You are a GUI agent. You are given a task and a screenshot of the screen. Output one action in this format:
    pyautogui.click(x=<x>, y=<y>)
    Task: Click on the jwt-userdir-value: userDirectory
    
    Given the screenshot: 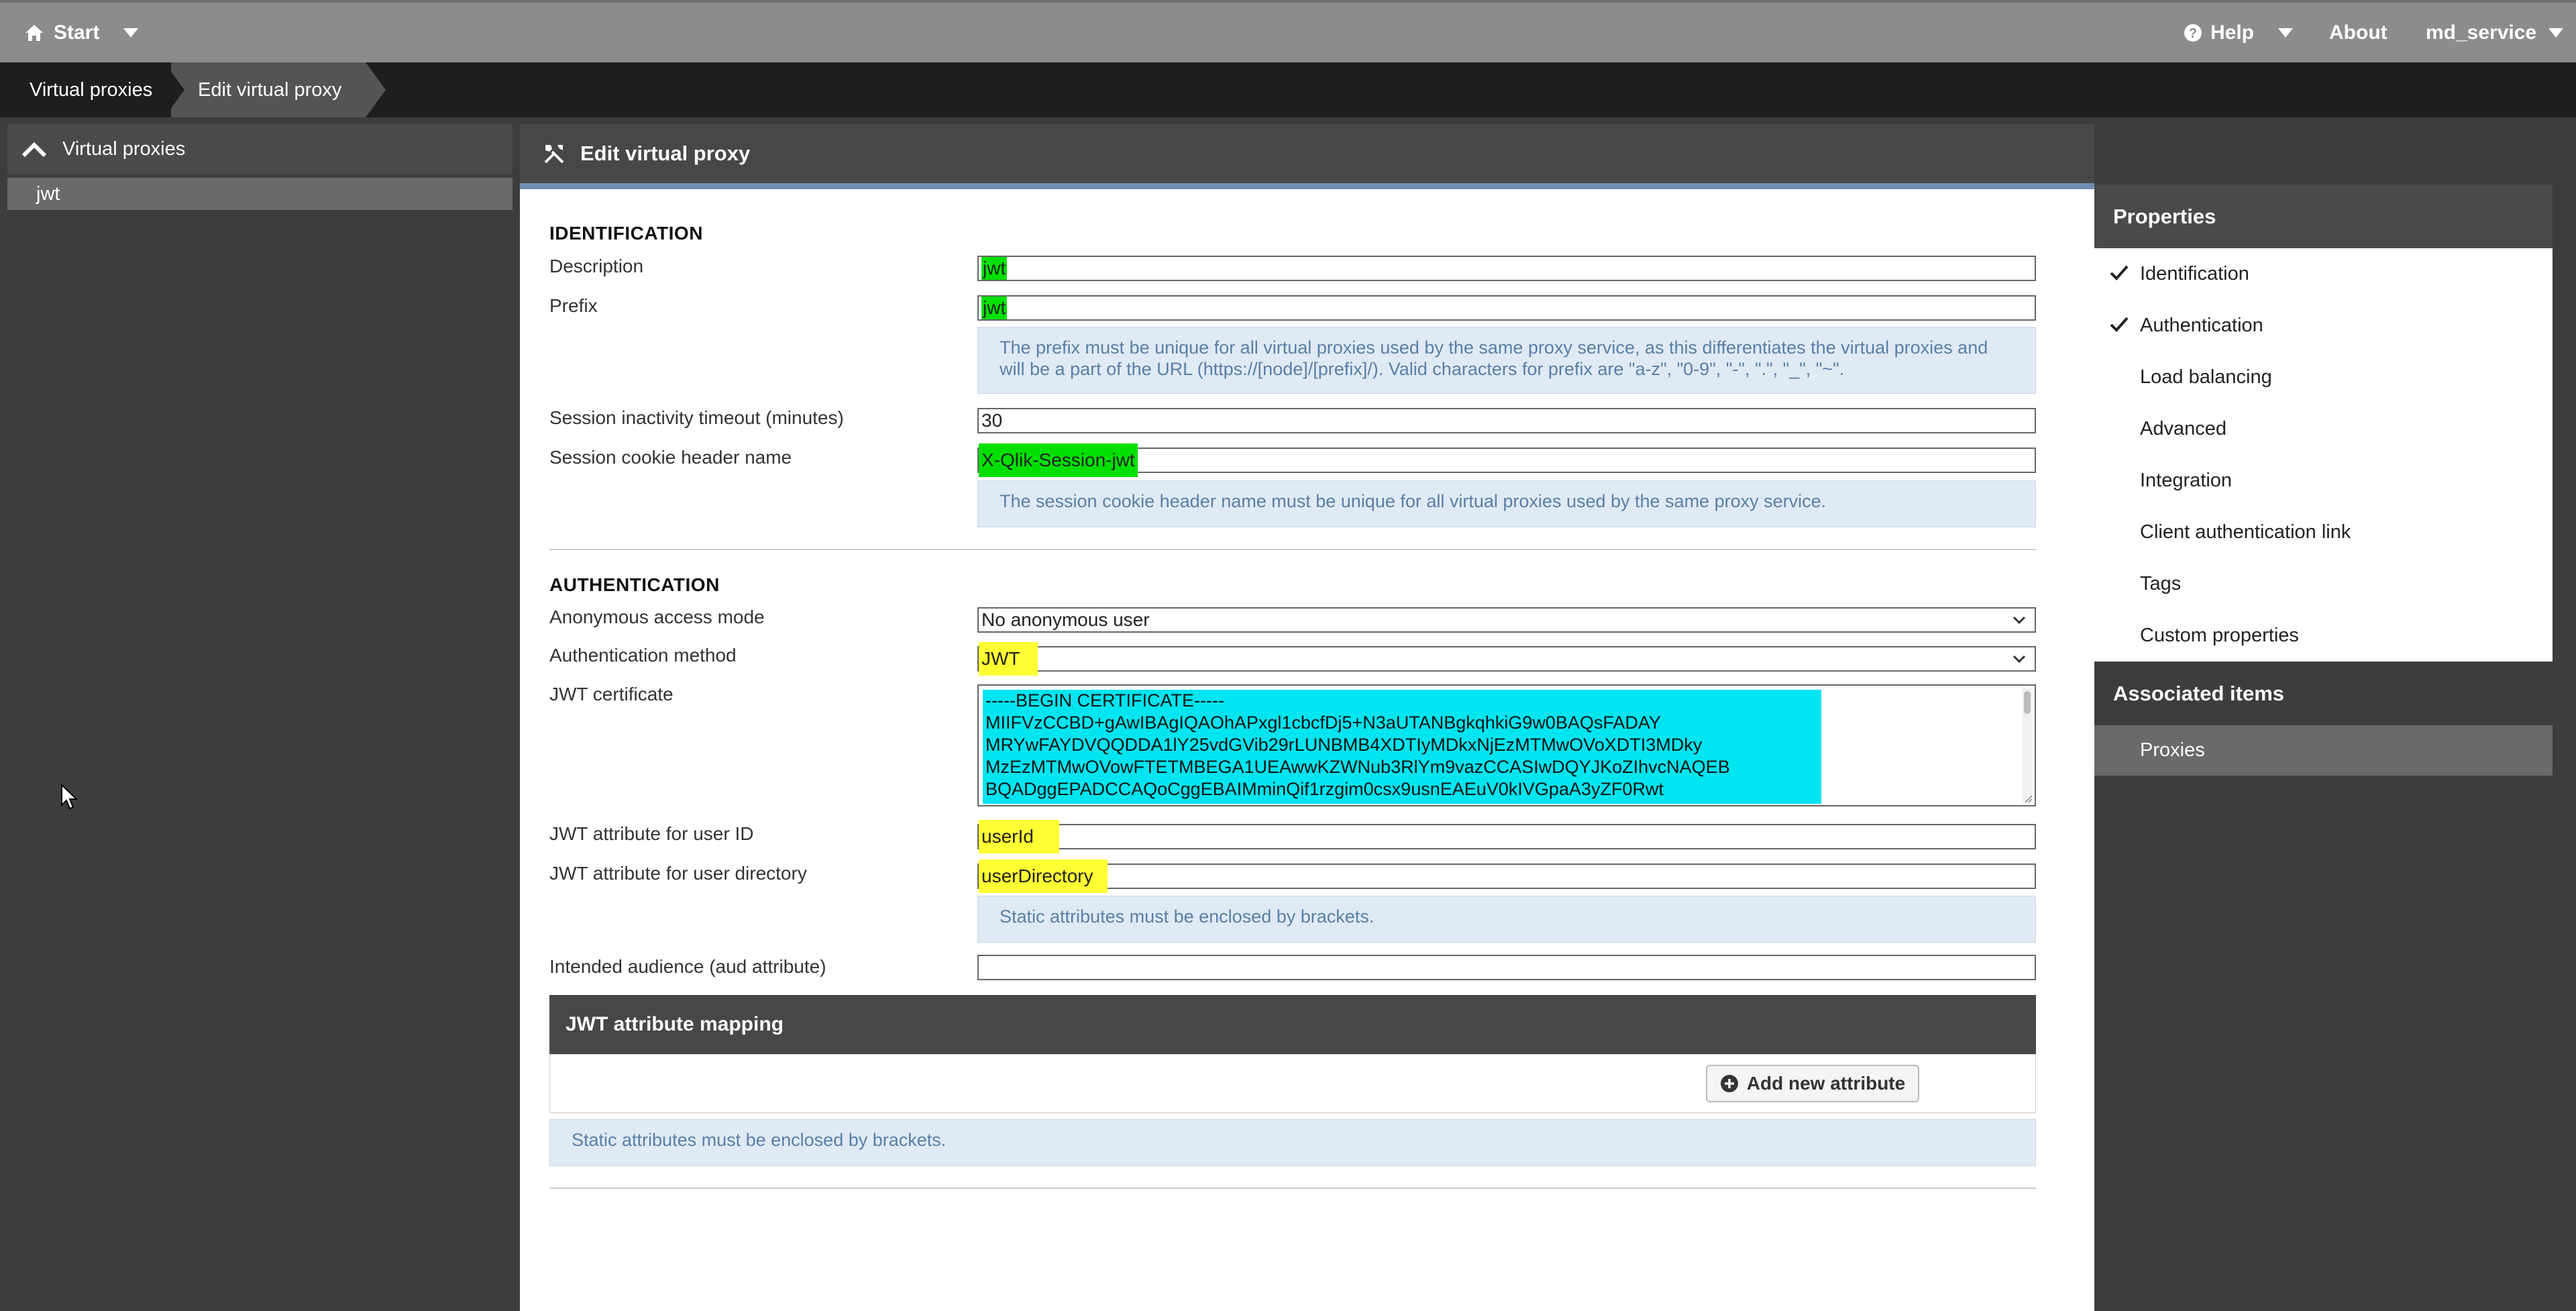 What is the action you would take?
    pyautogui.click(x=1043, y=876)
    